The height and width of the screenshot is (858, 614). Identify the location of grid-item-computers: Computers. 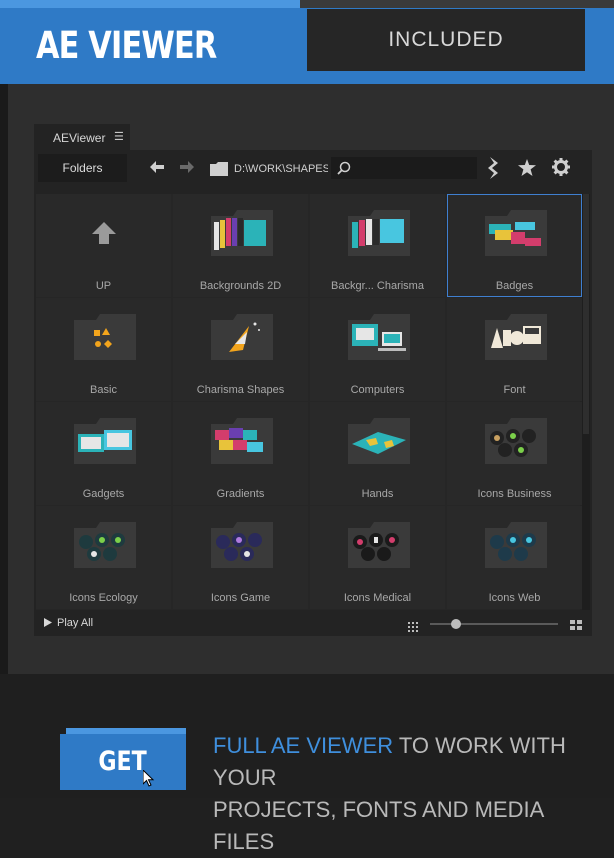
(377, 349).